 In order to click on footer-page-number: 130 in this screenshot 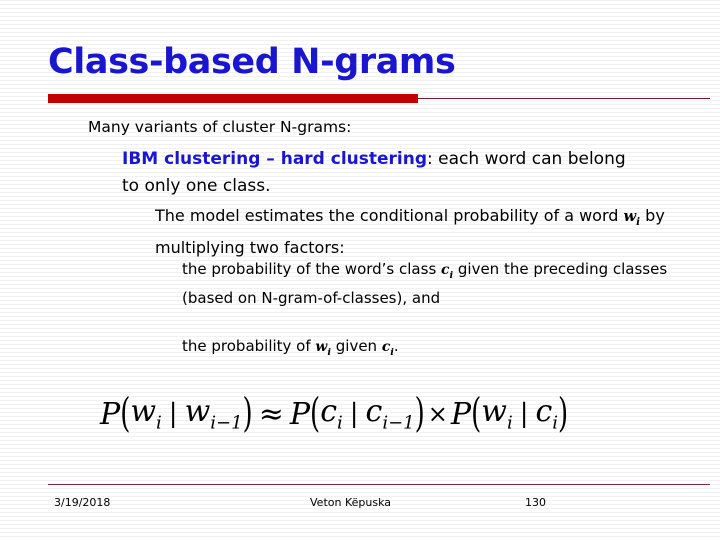, I will do `click(535, 502)`.